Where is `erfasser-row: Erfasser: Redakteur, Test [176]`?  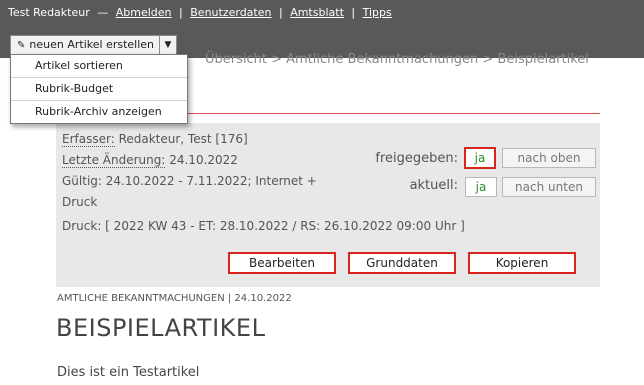
erfasser-row: Erfasser: Redakteur, Test [176] is located at coordinates (155, 139).